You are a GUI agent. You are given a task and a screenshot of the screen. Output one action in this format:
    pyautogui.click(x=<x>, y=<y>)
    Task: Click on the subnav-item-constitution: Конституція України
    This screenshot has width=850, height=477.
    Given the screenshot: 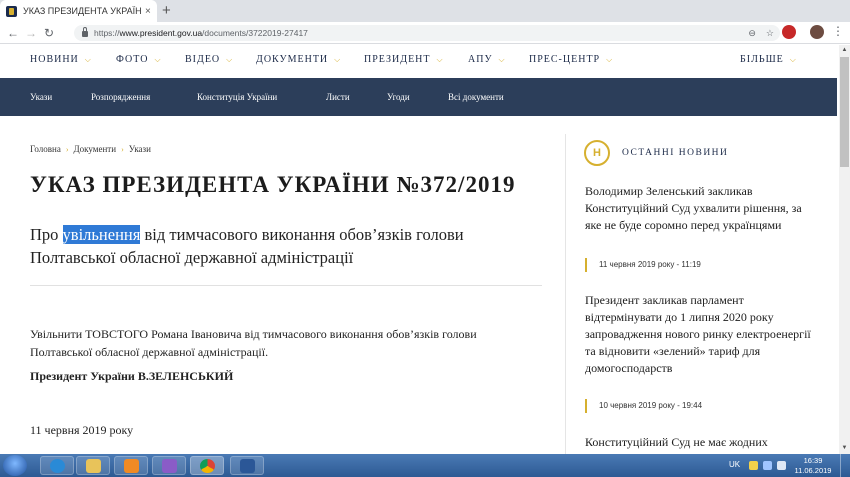 What is the action you would take?
    pyautogui.click(x=237, y=97)
    